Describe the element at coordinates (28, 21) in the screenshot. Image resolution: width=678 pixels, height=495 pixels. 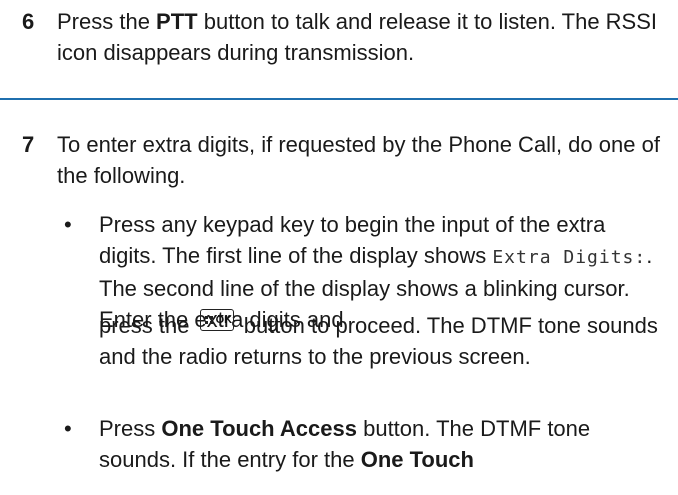
I see `step-number: 6` at that location.